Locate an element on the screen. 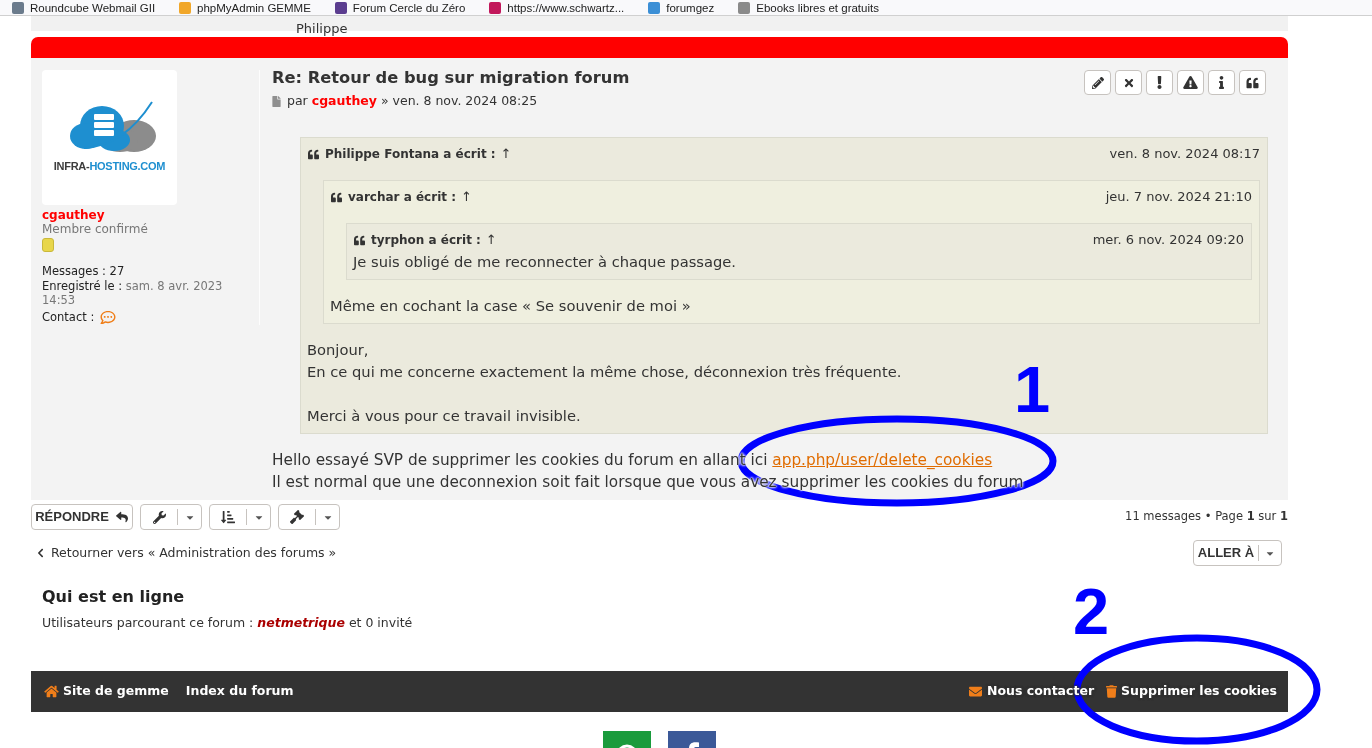 The height and width of the screenshot is (748, 1372). annotation-number: 2 is located at coordinates (1091, 611).